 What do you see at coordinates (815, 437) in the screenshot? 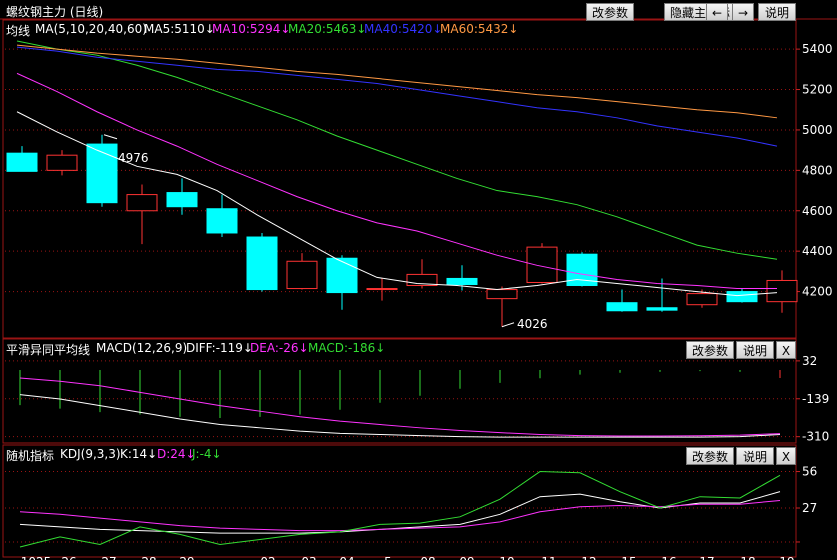
I see `macd-y-tick-label: -310` at bounding box center [815, 437].